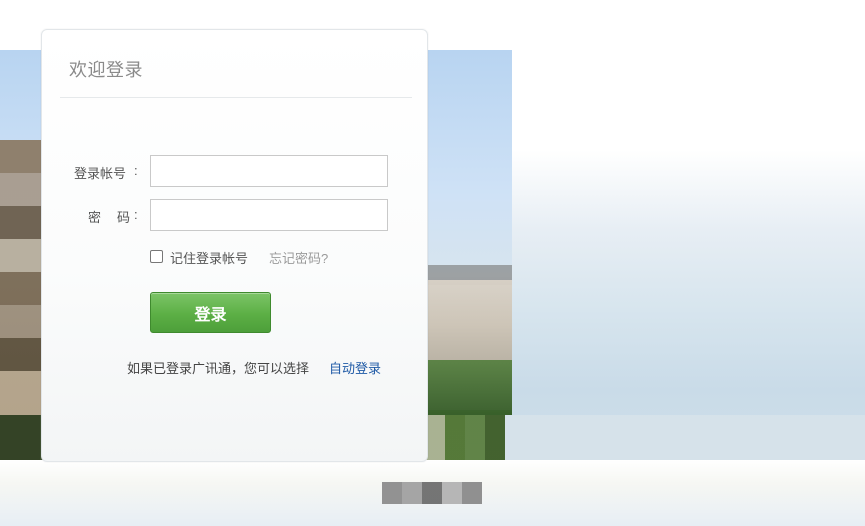  Describe the element at coordinates (156, 256) in the screenshot. I see `unchecked-checkbox-icon` at that location.